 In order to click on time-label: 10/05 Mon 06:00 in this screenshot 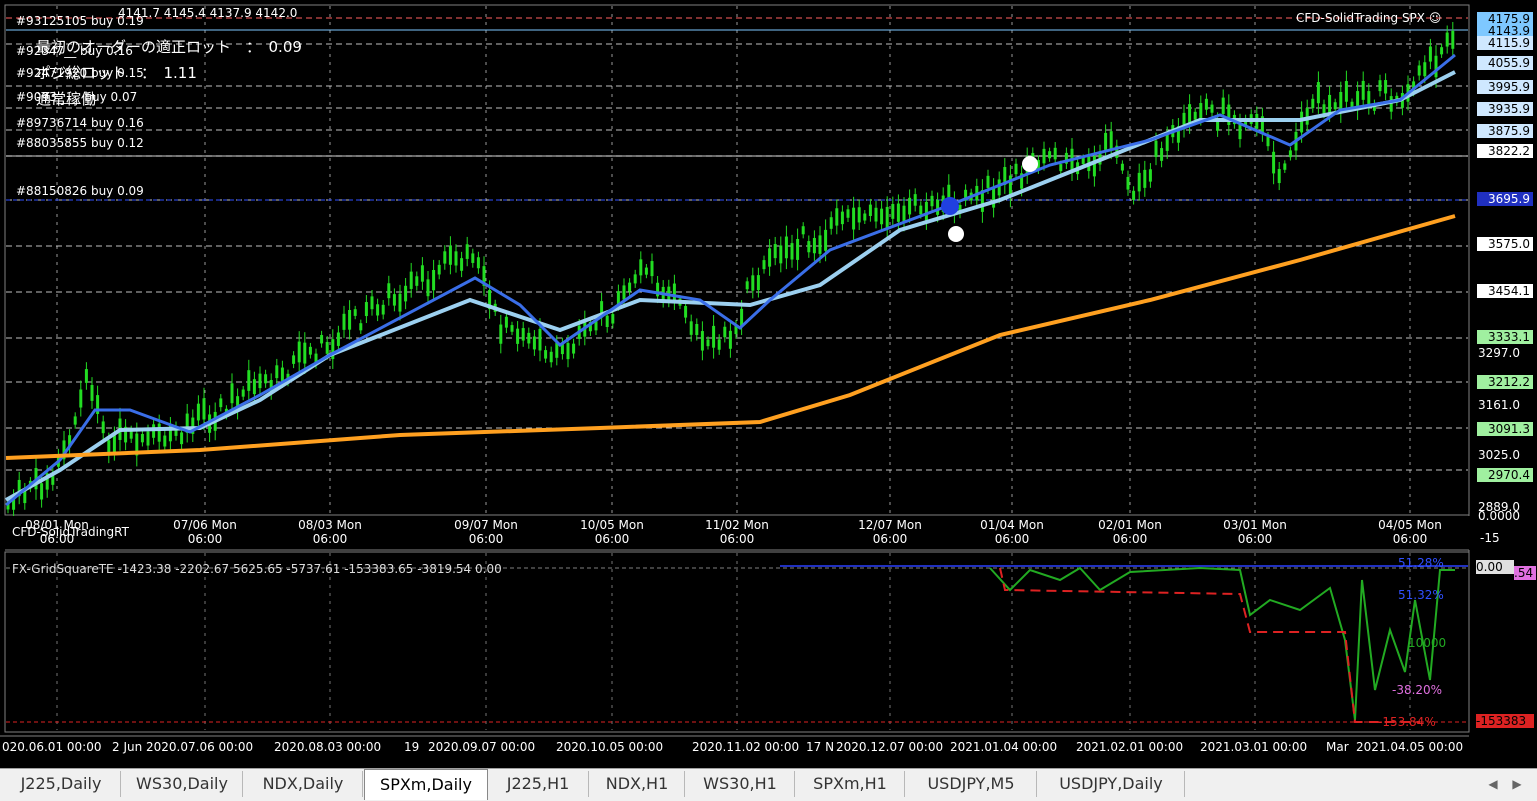, I will do `click(612, 532)`.